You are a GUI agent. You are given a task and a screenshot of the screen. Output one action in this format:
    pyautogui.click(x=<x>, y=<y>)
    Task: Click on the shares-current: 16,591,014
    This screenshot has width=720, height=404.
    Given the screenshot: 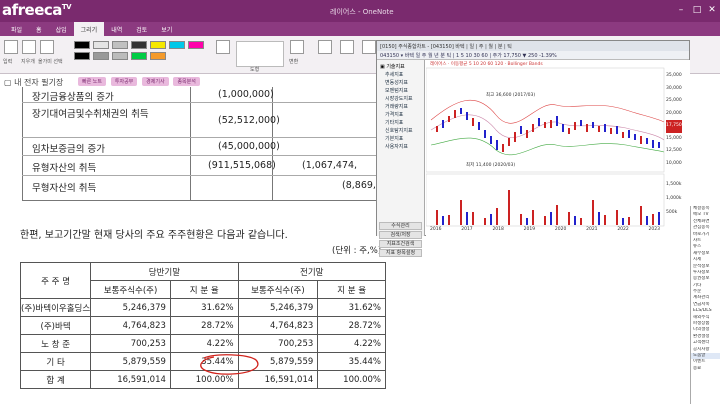 What is the action you would take?
    pyautogui.click(x=130, y=379)
    